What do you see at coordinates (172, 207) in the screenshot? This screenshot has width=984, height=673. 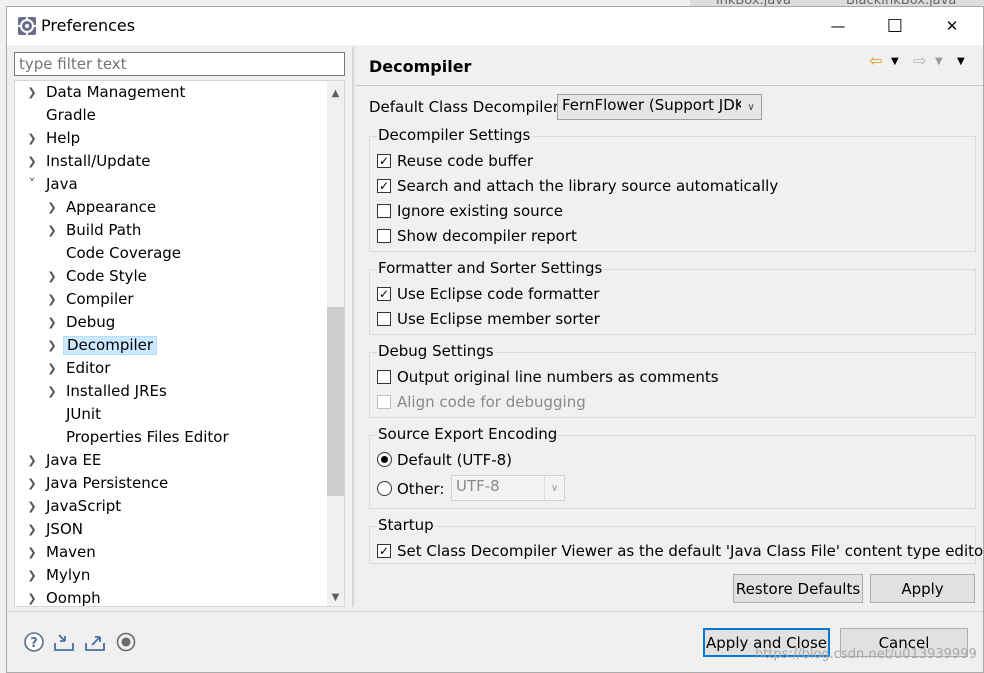 I see `tree-item: ❯ Appearance` at bounding box center [172, 207].